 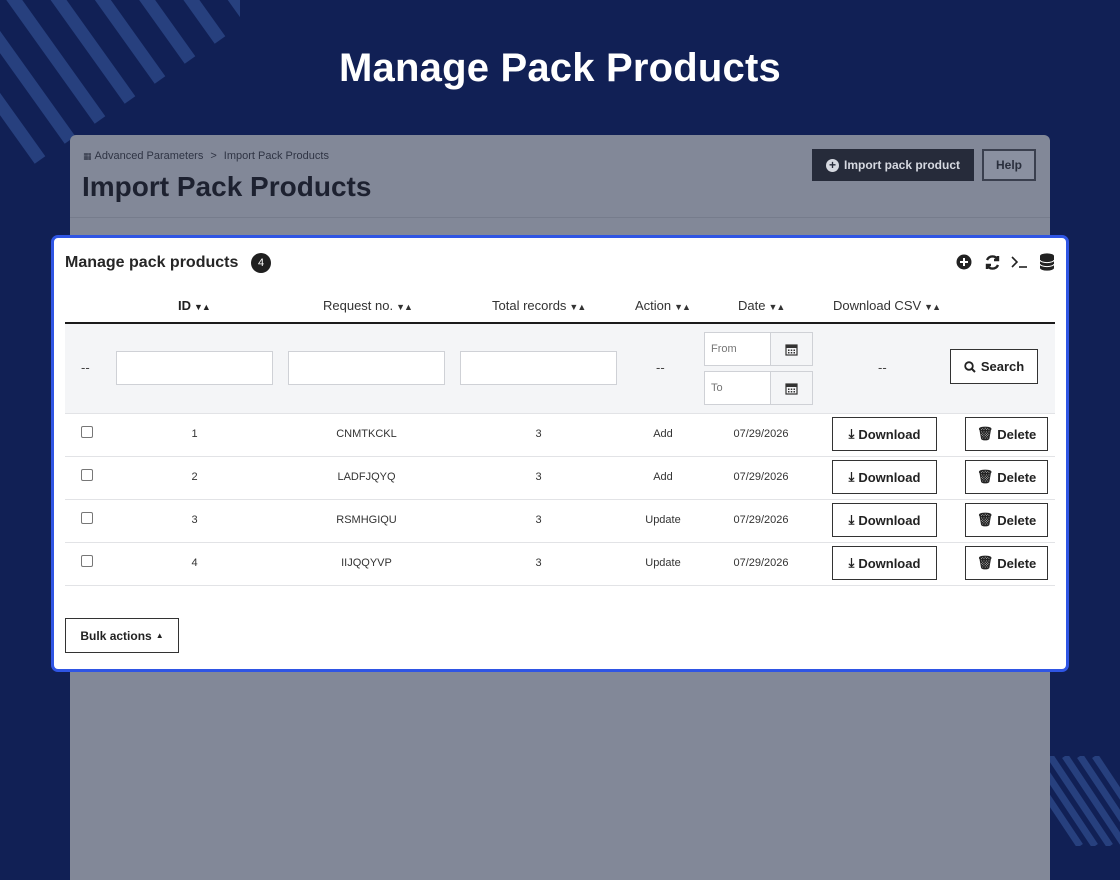 I want to click on column-header-total-records: Total records ▼▲, so click(x=539, y=305).